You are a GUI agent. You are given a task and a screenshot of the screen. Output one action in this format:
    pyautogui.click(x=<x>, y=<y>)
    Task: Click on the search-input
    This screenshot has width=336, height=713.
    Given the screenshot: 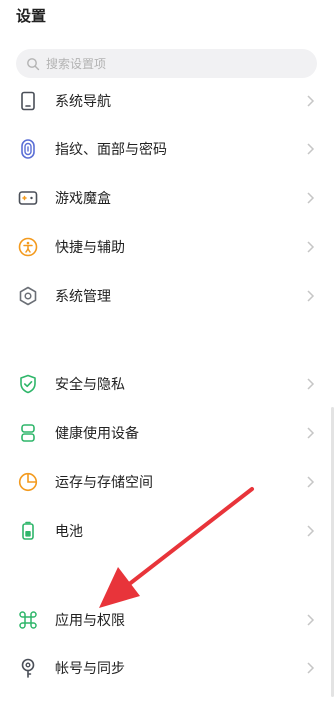 What is the action you would take?
    pyautogui.click(x=166, y=63)
    